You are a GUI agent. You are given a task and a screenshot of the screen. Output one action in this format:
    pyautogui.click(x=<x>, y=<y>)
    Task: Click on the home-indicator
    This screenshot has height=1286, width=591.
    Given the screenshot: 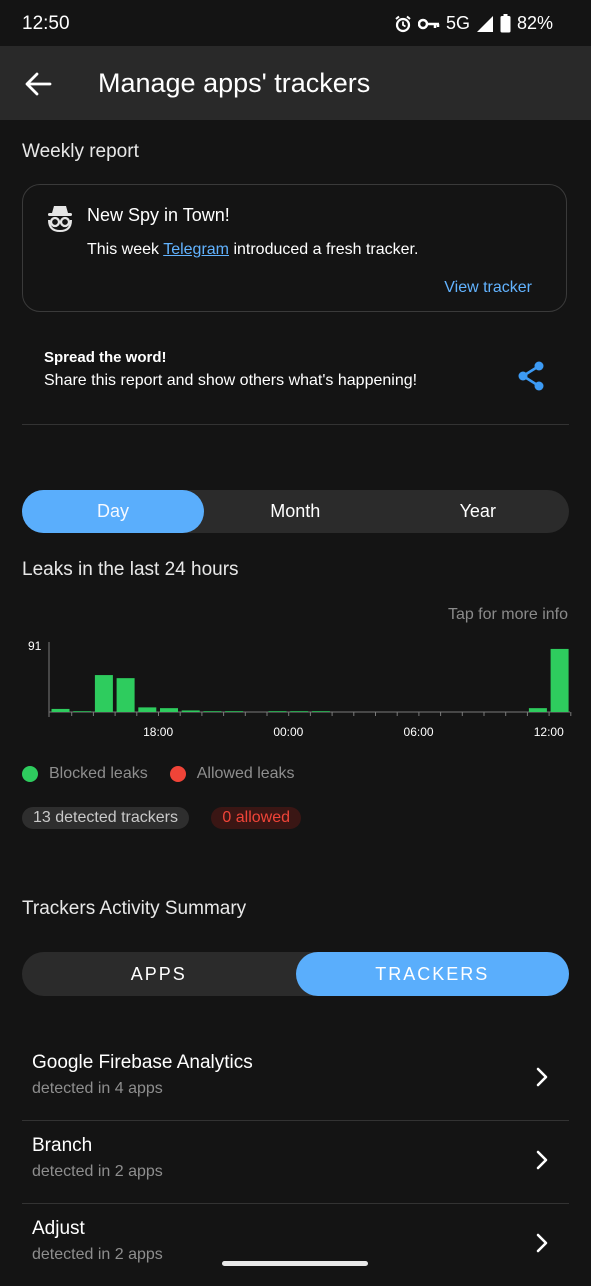 What is the action you would take?
    pyautogui.click(x=295, y=1263)
    